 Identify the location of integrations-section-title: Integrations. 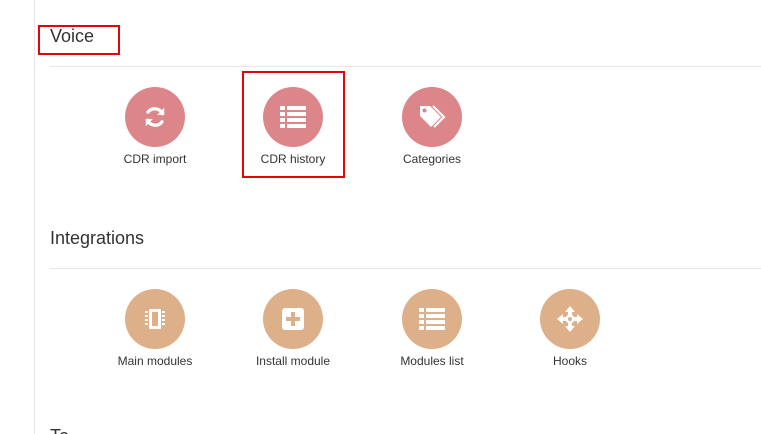
(97, 238).